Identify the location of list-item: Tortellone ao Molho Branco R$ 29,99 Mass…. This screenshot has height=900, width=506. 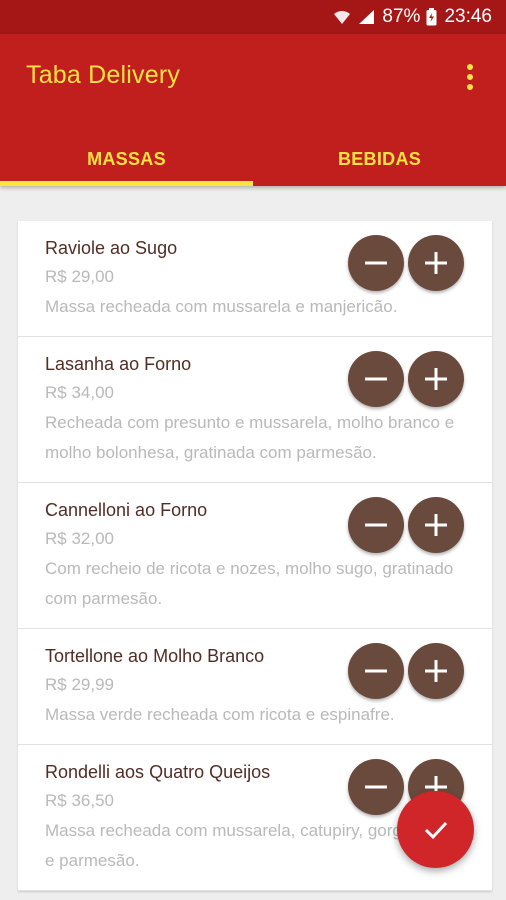
(255, 687).